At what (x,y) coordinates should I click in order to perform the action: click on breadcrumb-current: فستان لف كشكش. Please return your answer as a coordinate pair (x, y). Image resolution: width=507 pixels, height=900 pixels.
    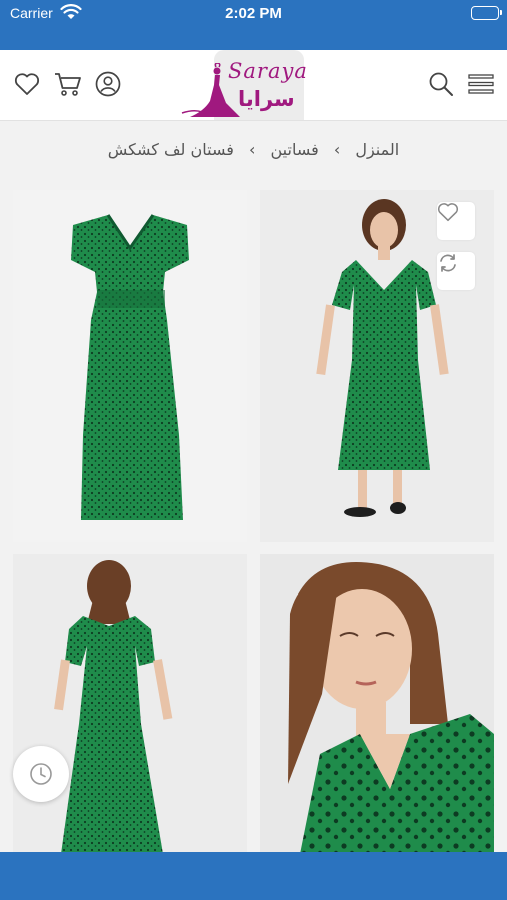
    Looking at the image, I should click on (170, 149).